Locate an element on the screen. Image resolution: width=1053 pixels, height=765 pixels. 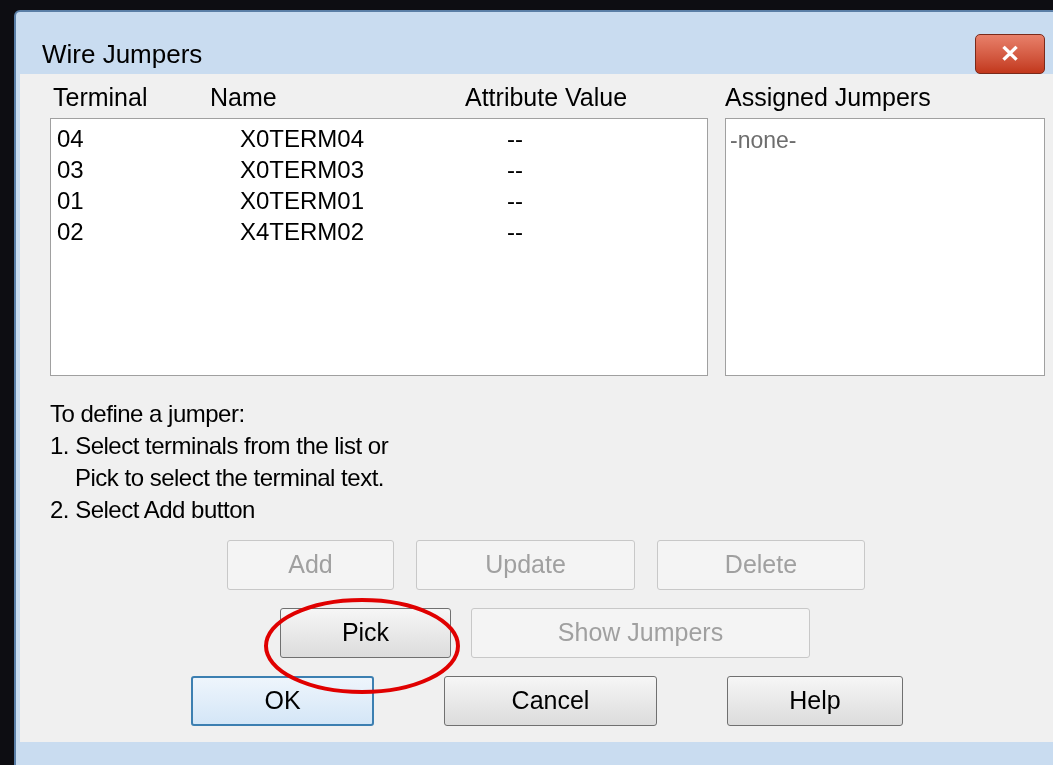
instruction-text: To define a jumper: is located at coordinates (148, 414).